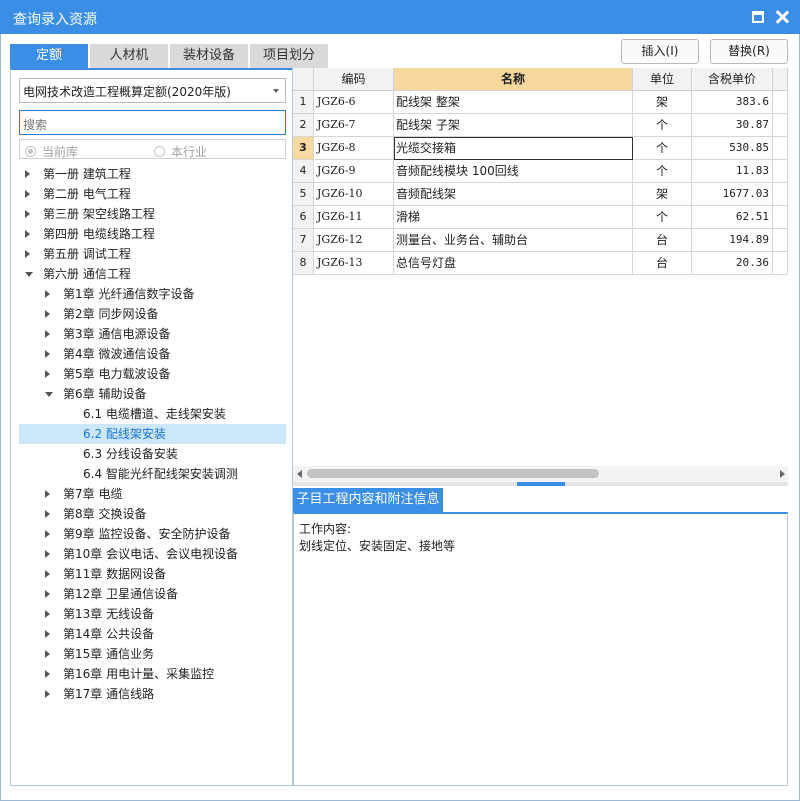 The width and height of the screenshot is (800, 801). What do you see at coordinates (513, 102) in the screenshot?
I see `cell-name: 配线架 整架` at bounding box center [513, 102].